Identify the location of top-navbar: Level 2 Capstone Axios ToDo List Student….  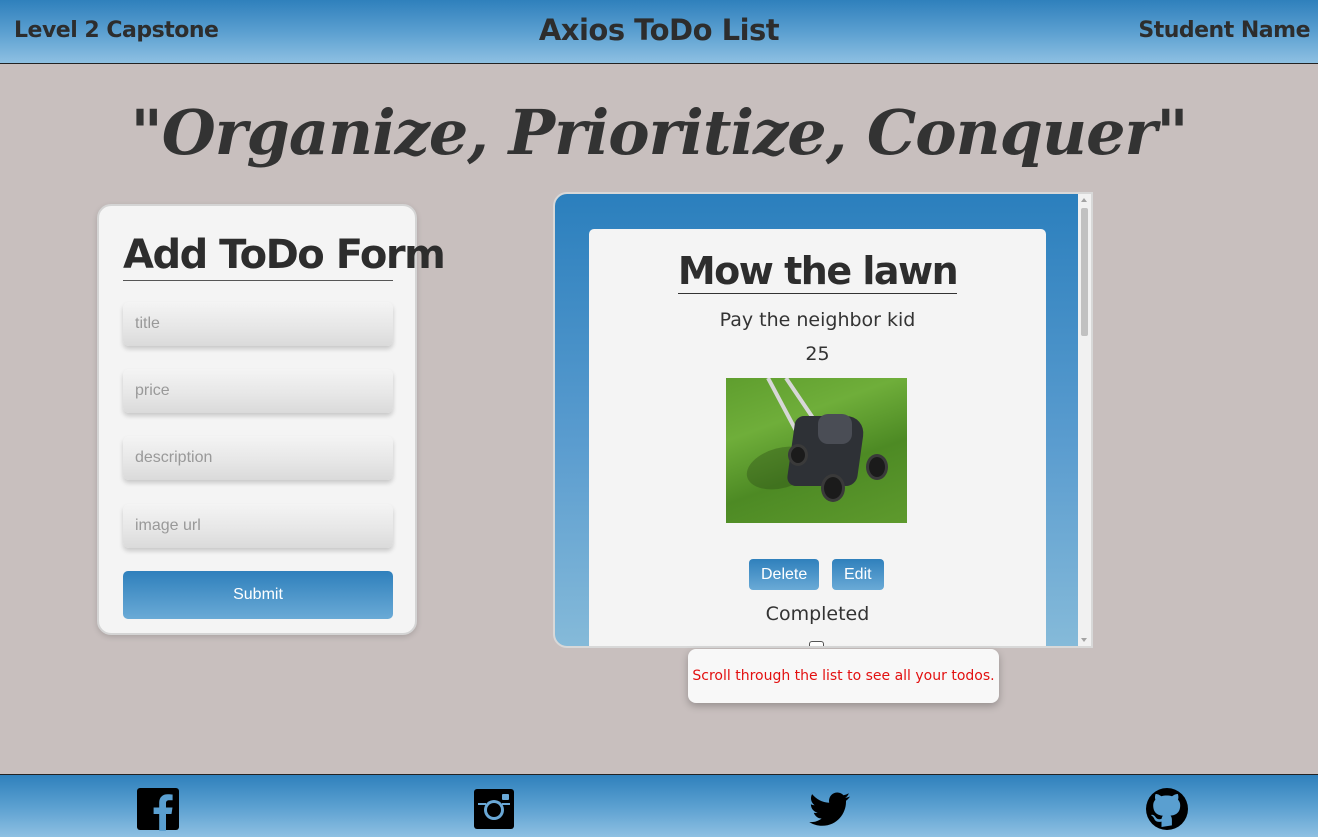
(659, 32).